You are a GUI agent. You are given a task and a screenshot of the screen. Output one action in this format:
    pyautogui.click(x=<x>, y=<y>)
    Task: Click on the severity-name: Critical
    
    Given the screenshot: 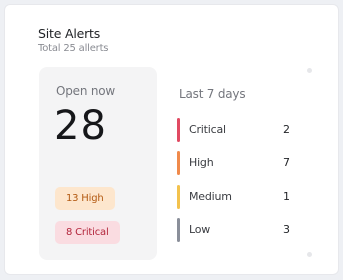 What is the action you would take?
    pyautogui.click(x=207, y=129)
    